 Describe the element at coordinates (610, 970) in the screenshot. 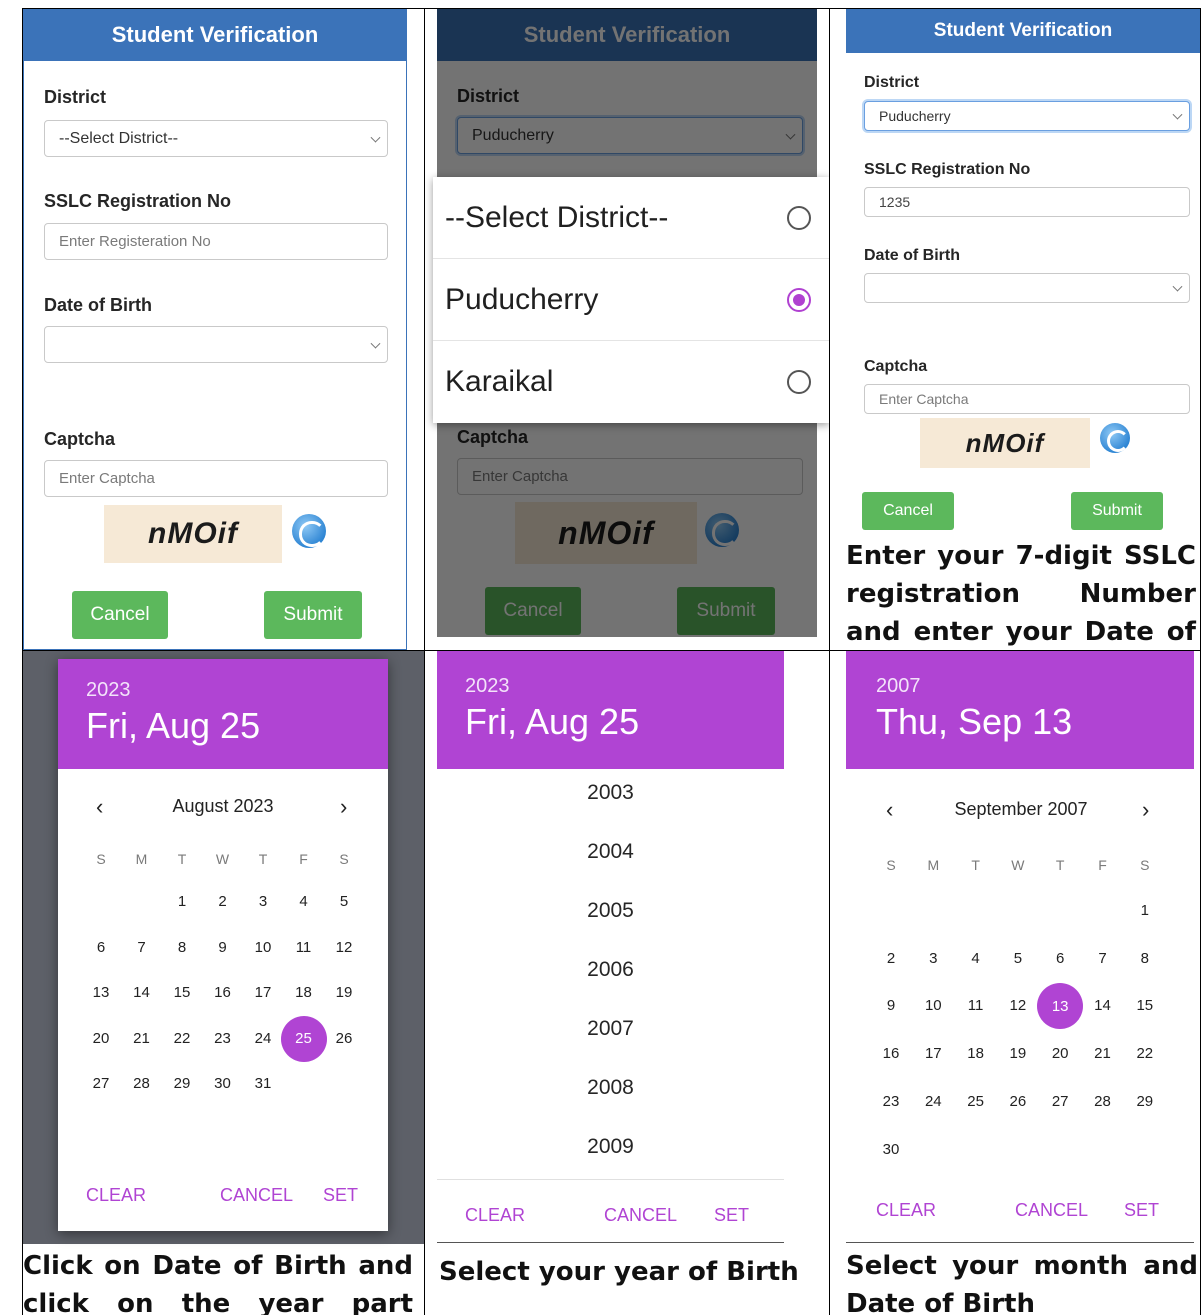

I see `year-option: 2006` at that location.